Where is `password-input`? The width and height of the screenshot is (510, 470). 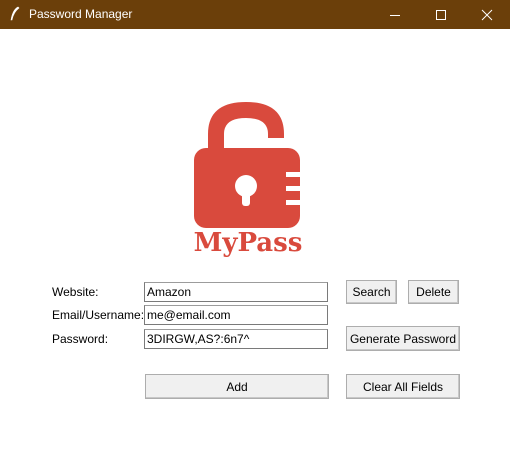 password-input is located at coordinates (236, 339).